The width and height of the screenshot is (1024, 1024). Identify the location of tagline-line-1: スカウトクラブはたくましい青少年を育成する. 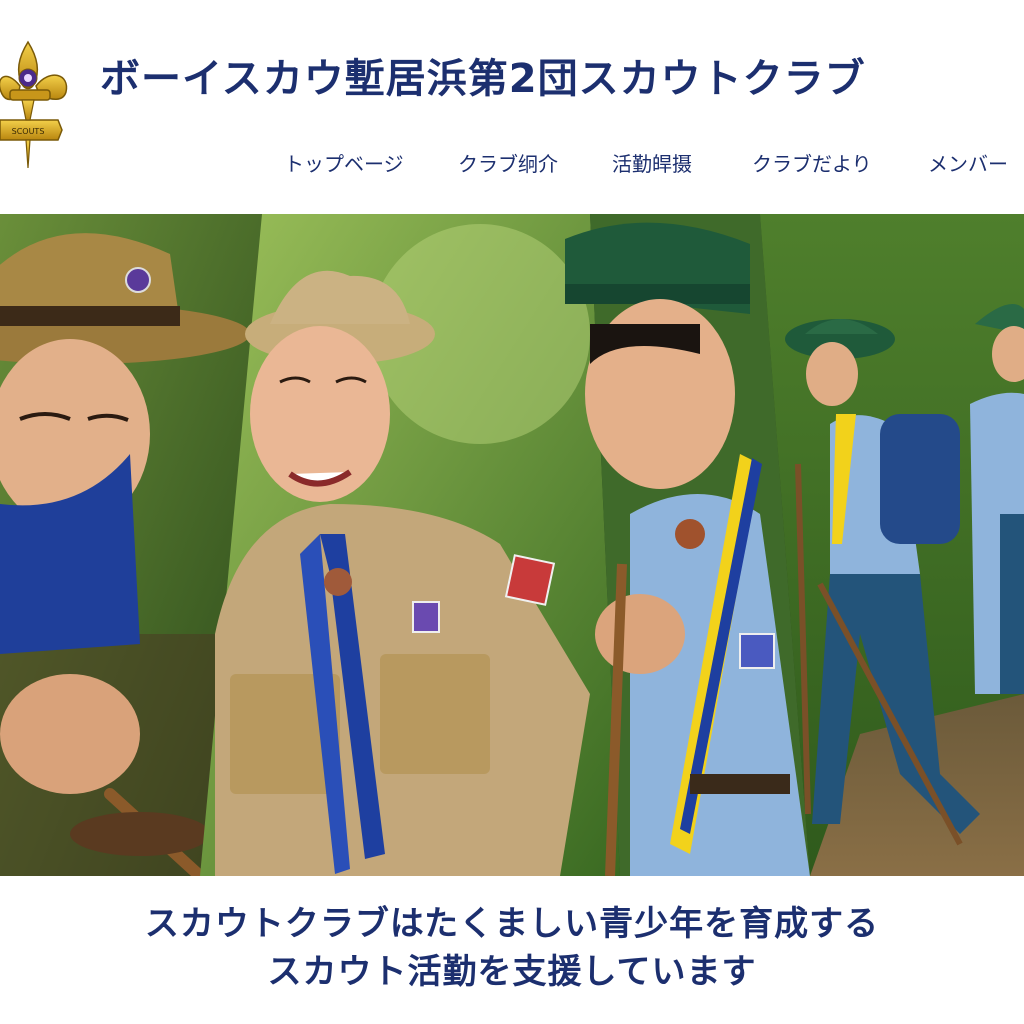
(512, 924).